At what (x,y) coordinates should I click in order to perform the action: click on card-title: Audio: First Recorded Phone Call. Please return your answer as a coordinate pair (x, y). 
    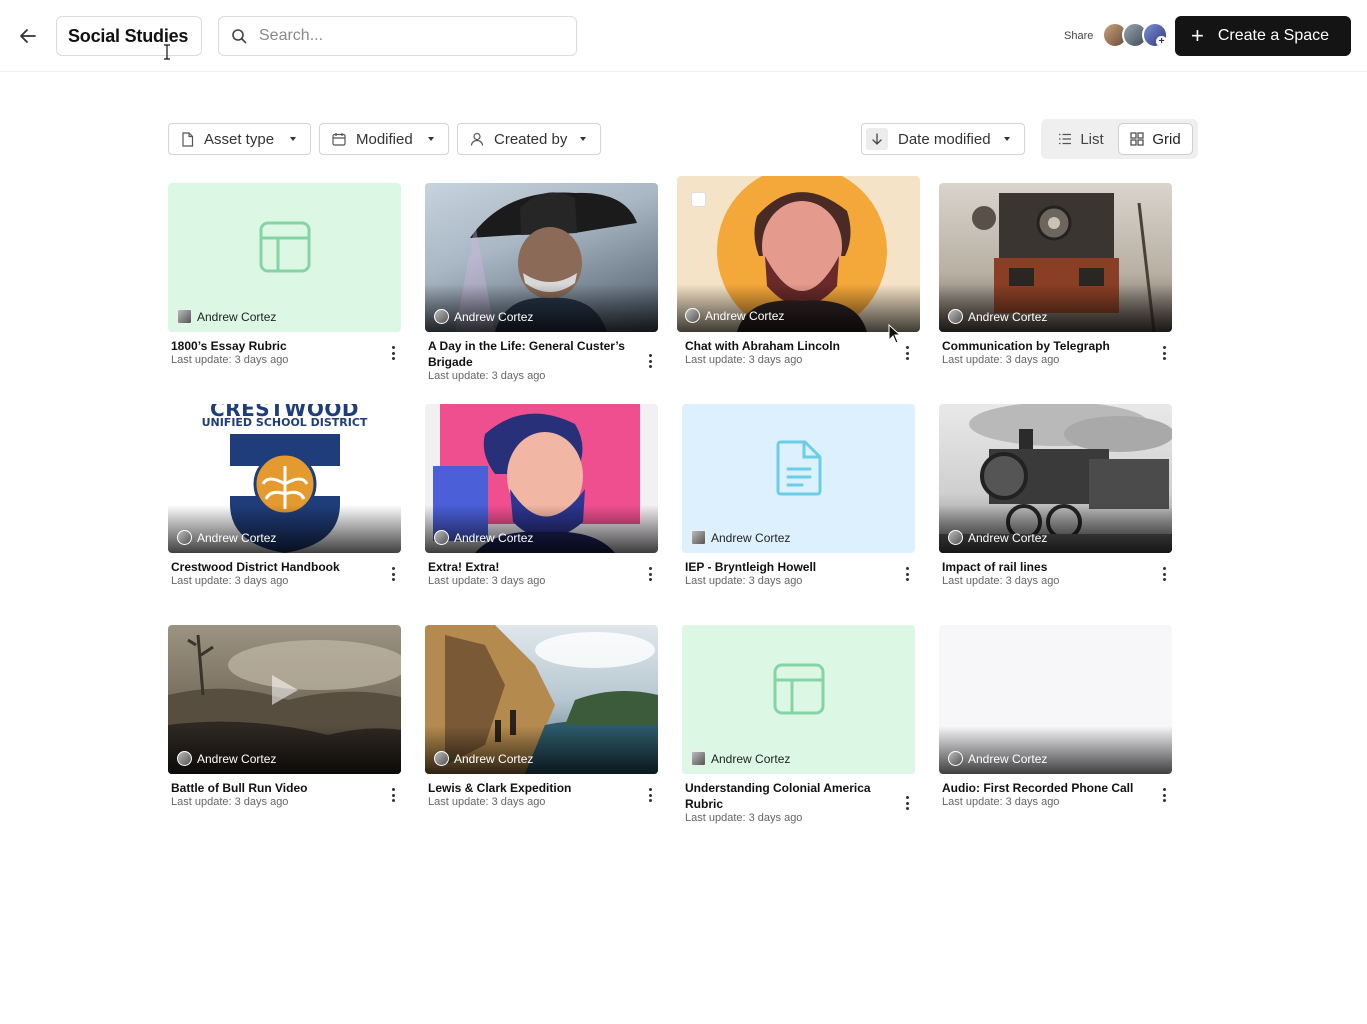
    Looking at the image, I should click on (1044, 788).